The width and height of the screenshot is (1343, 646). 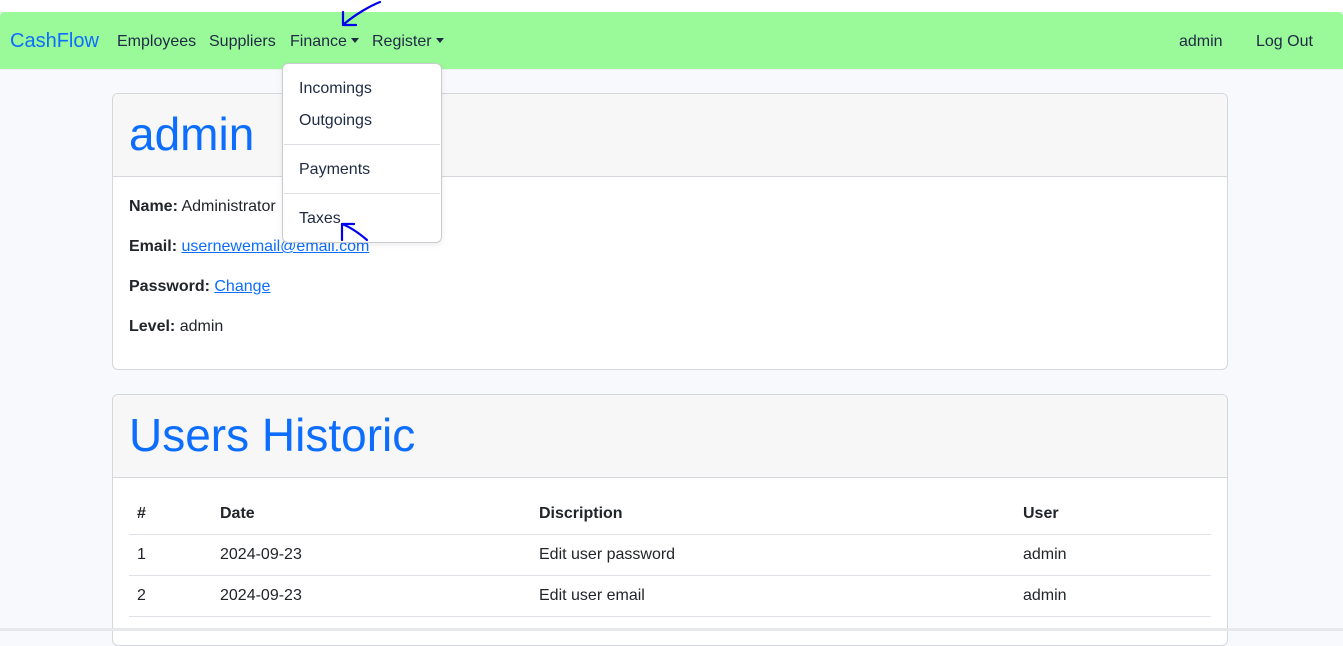 I want to click on table-cell: Edit user email, so click(x=773, y=596).